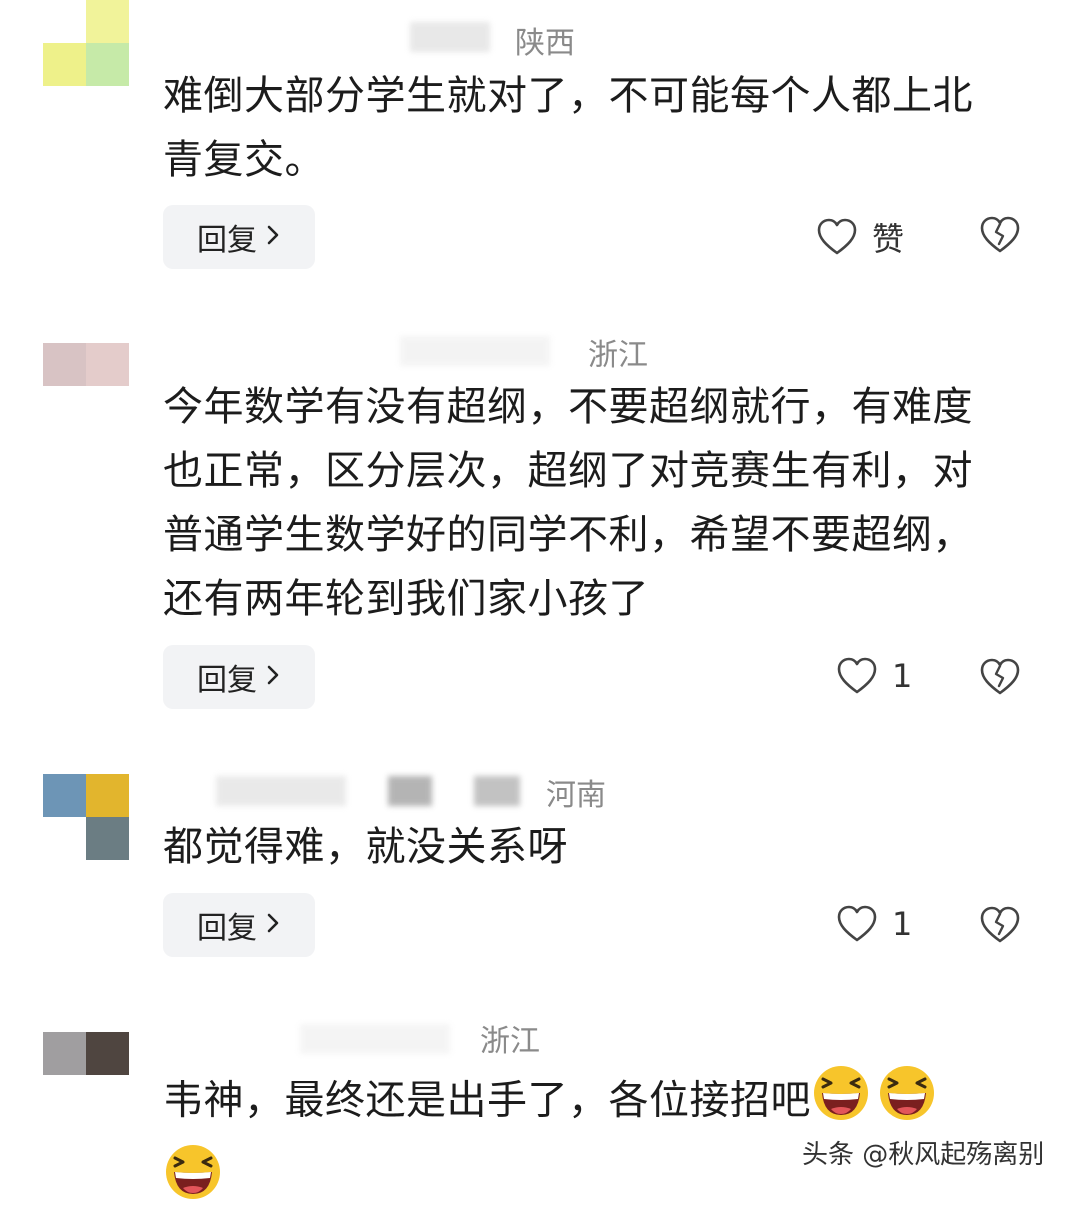 Image resolution: width=1080 pixels, height=1221 pixels. Describe the element at coordinates (568, 128) in the screenshot. I see `comment-text: 难倒大部分学生就对了，不可能每个人都上北青复交。` at that location.